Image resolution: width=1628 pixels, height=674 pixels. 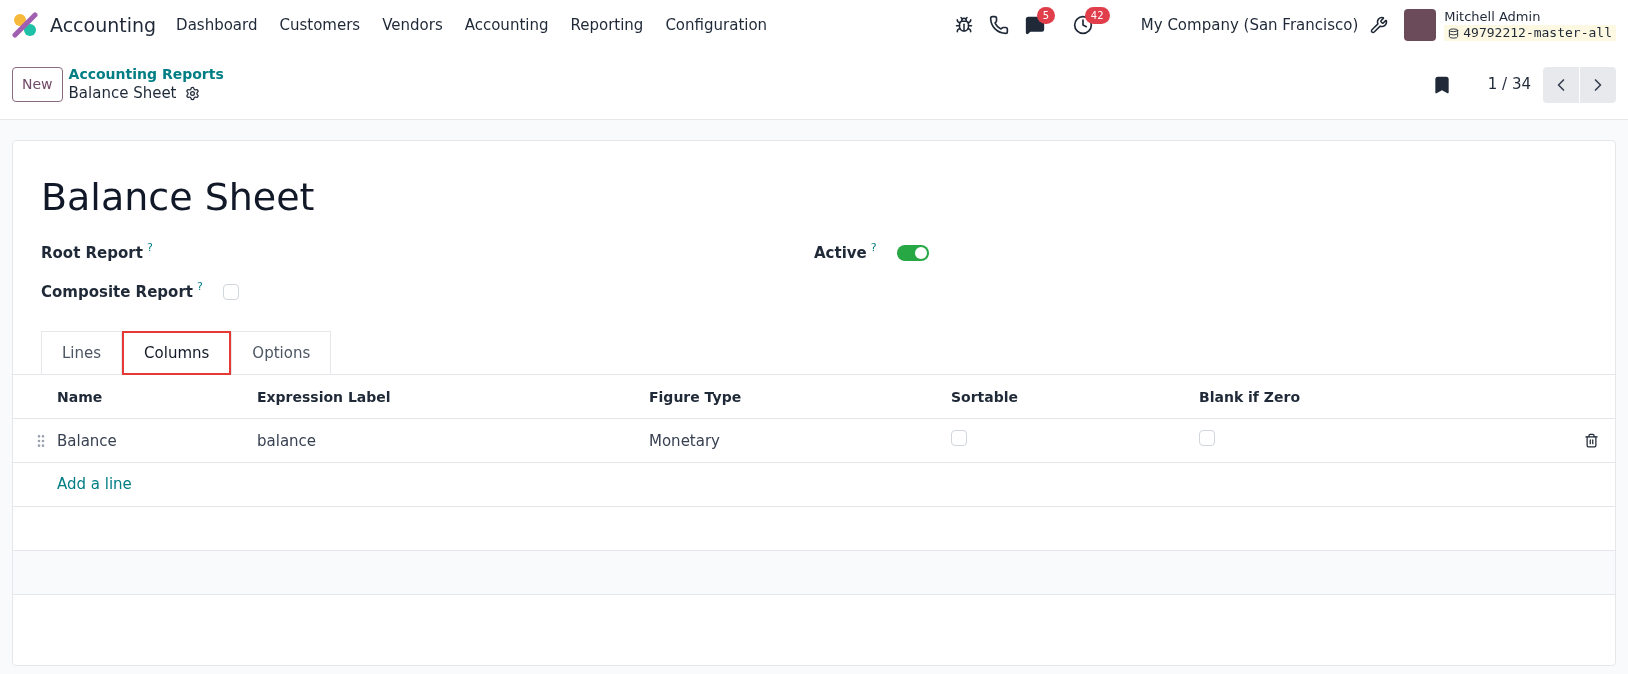 What do you see at coordinates (695, 396) in the screenshot?
I see `column-header: Figure Type` at bounding box center [695, 396].